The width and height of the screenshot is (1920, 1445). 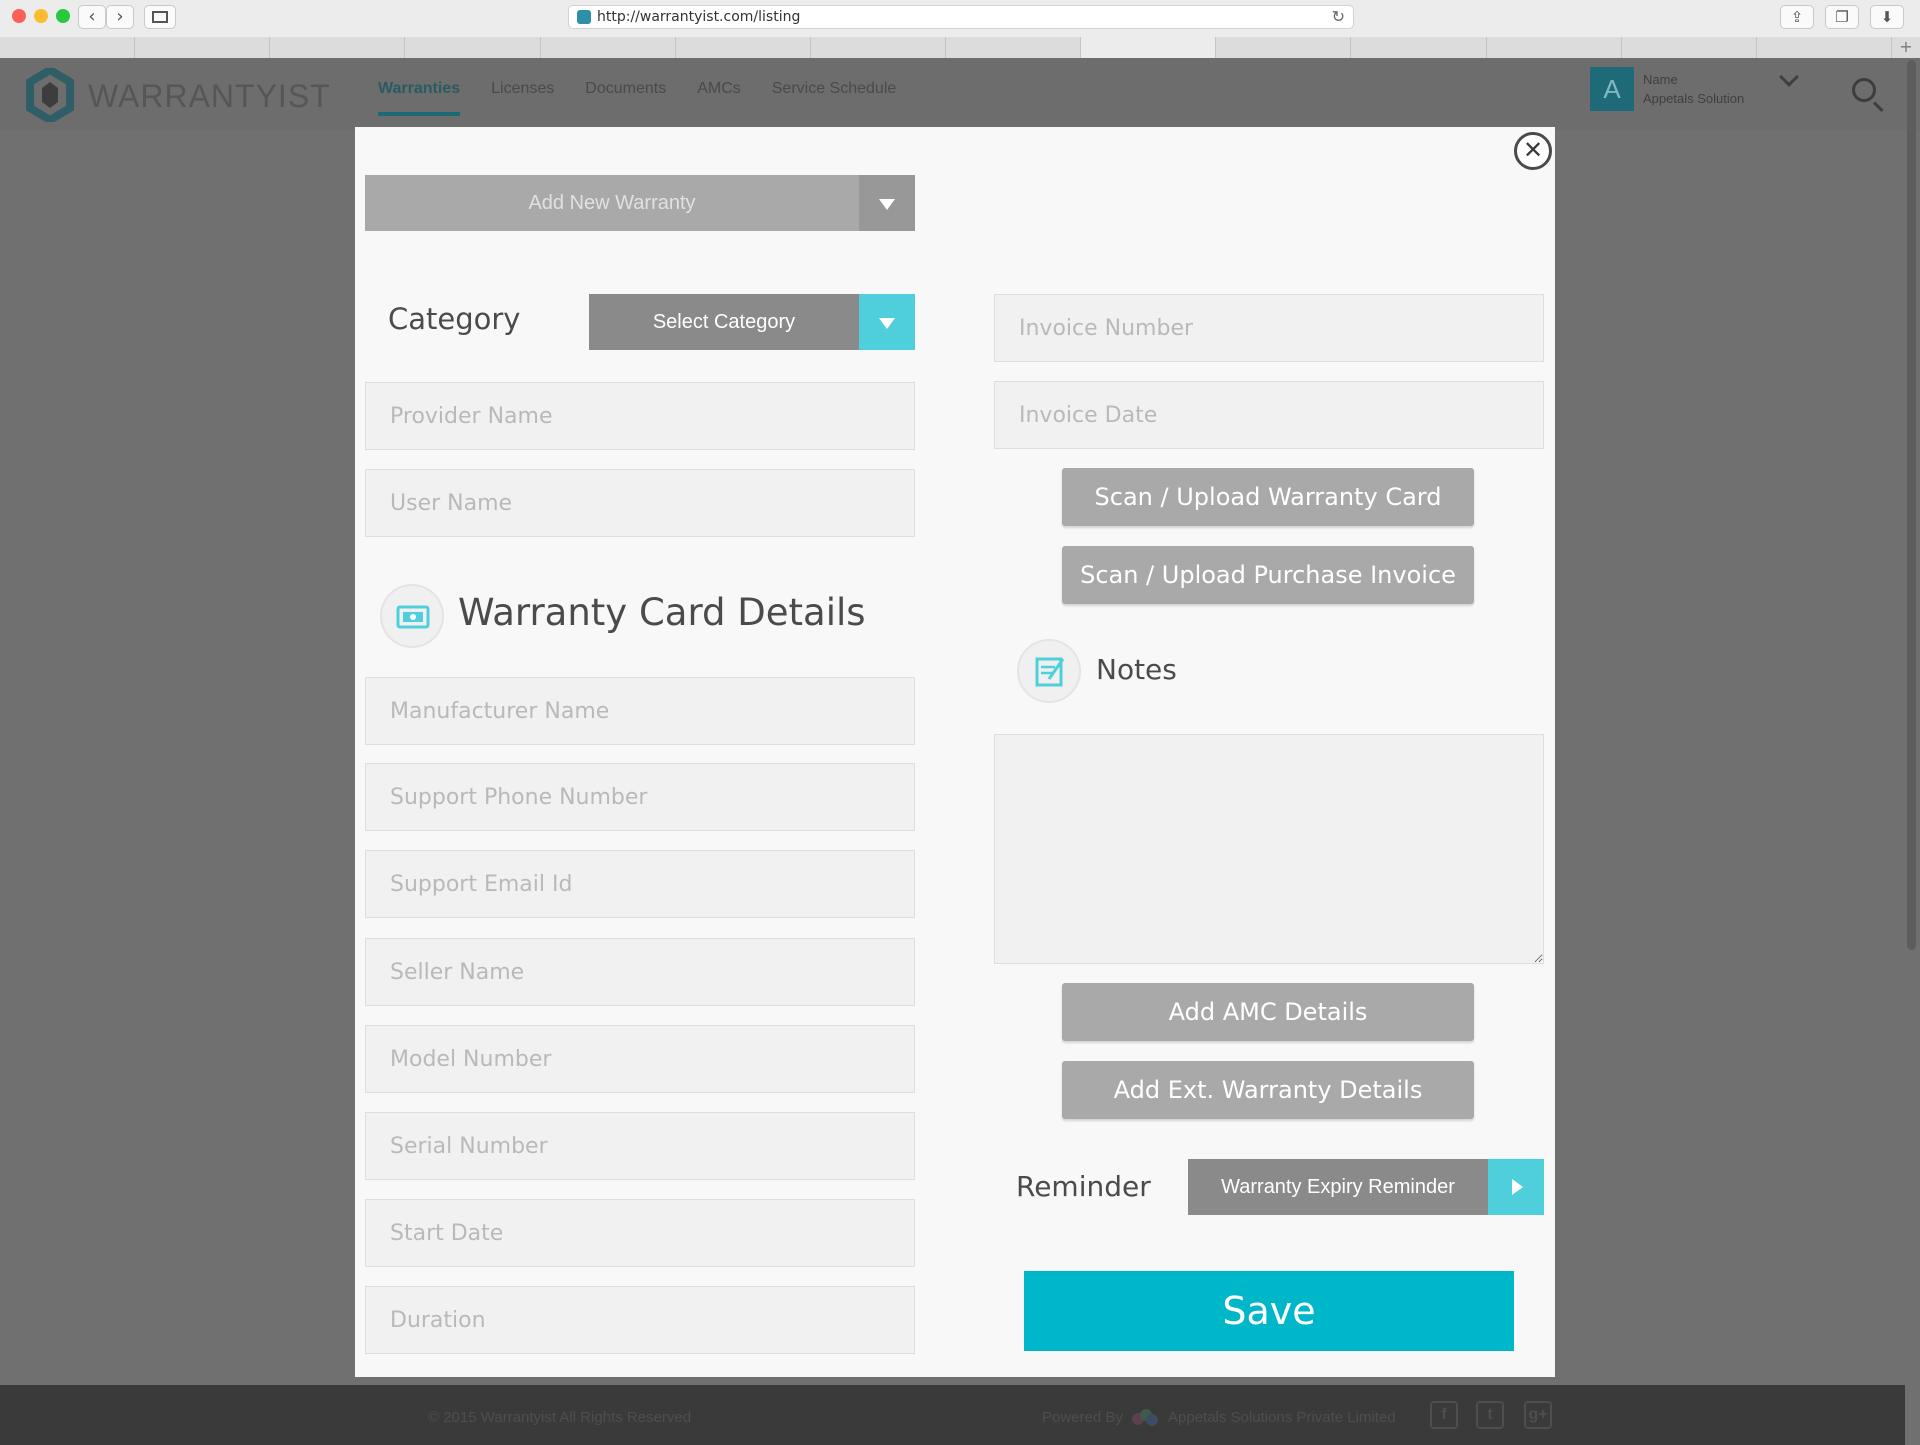 What do you see at coordinates (1269, 1311) in the screenshot?
I see `save-button: Save` at bounding box center [1269, 1311].